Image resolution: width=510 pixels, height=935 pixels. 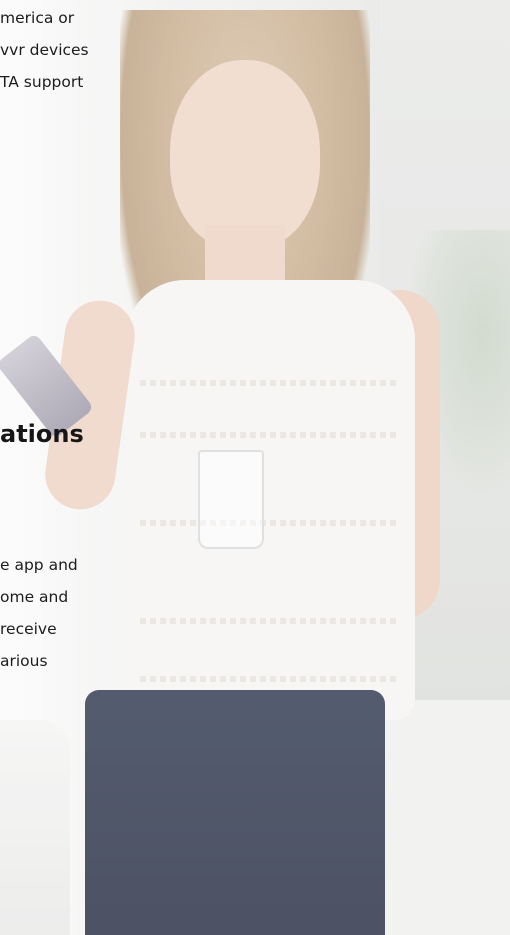 What do you see at coordinates (37, 18) in the screenshot?
I see `paragraph-line: merica or` at bounding box center [37, 18].